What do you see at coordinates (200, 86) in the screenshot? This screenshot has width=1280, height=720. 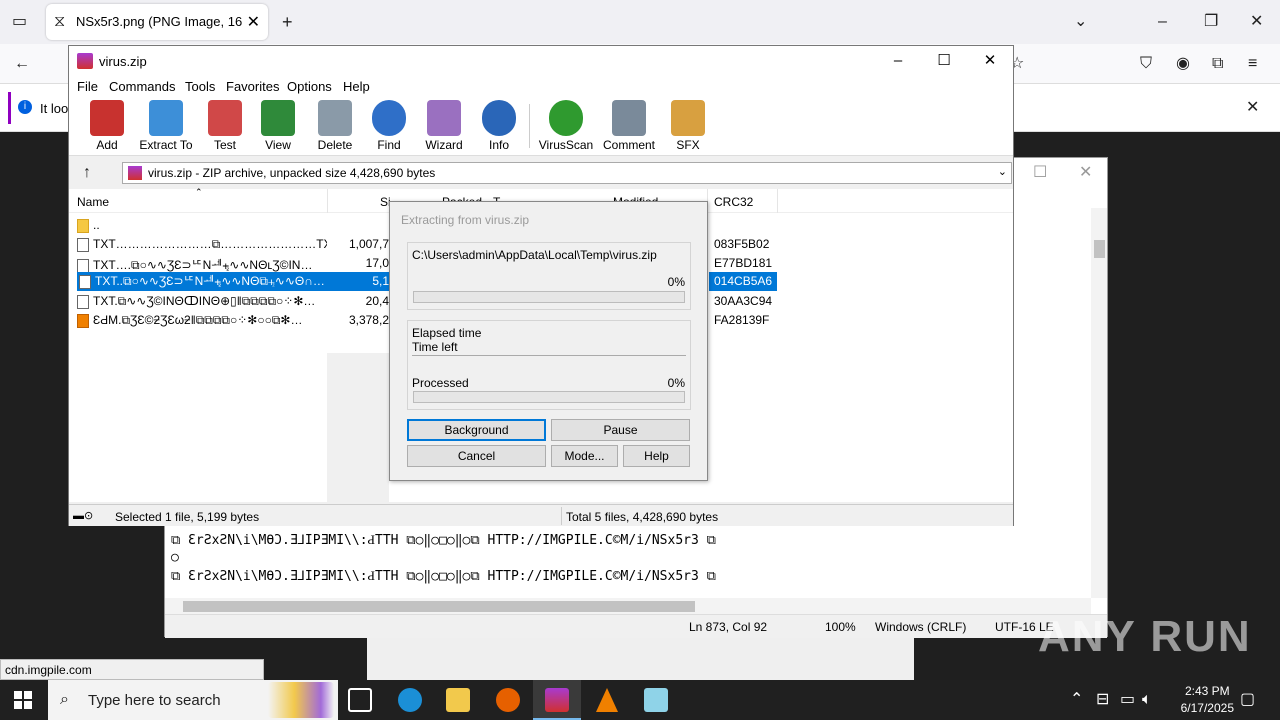 I see `menu-tools: Tools` at bounding box center [200, 86].